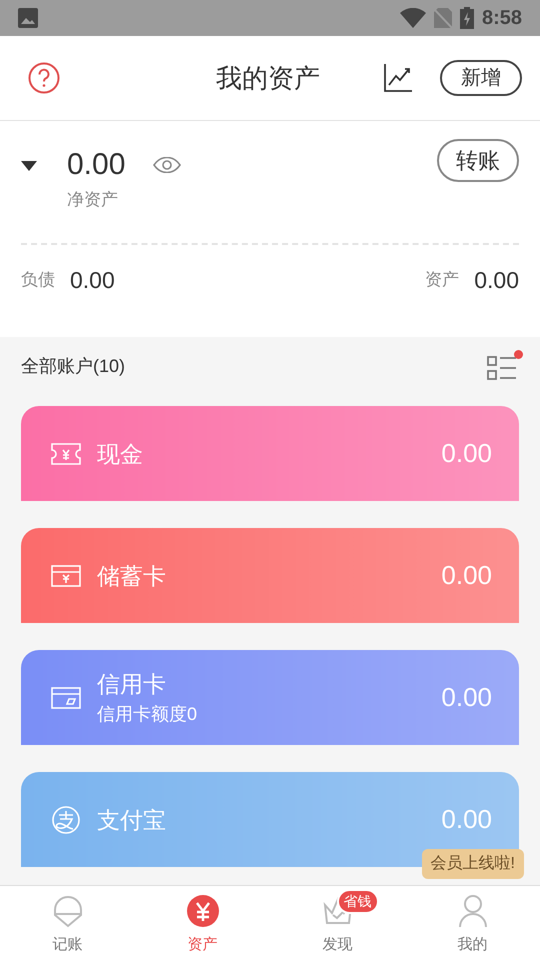 The width and height of the screenshot is (540, 960). I want to click on net-worth-value: 0.00, so click(96, 165).